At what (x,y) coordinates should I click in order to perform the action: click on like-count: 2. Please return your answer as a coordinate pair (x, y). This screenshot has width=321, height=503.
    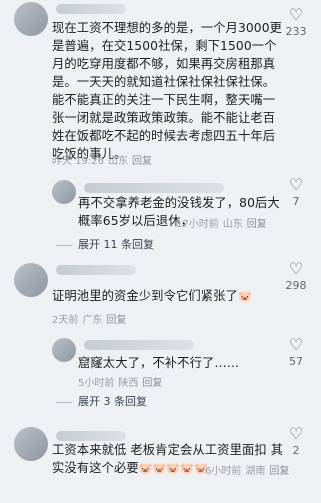
    Looking at the image, I should click on (296, 450).